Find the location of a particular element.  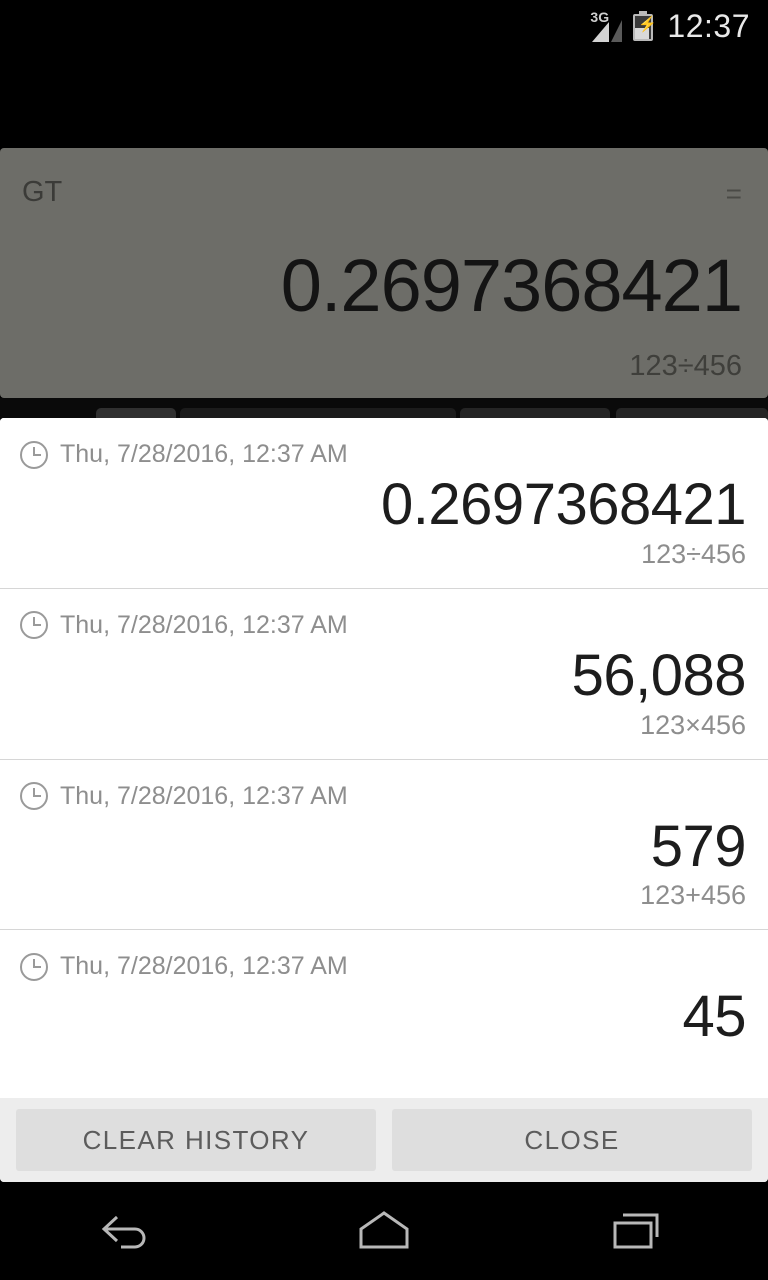

history-expression: 123×456 is located at coordinates (693, 724).